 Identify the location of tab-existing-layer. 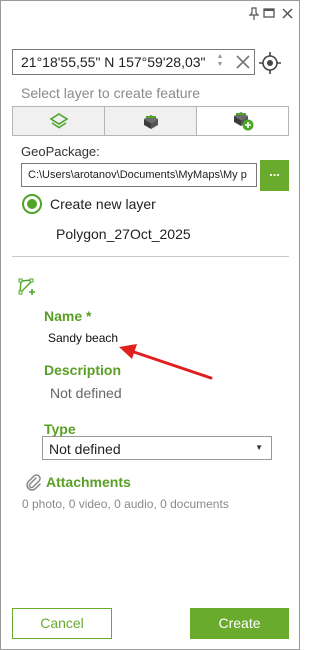
(151, 121).